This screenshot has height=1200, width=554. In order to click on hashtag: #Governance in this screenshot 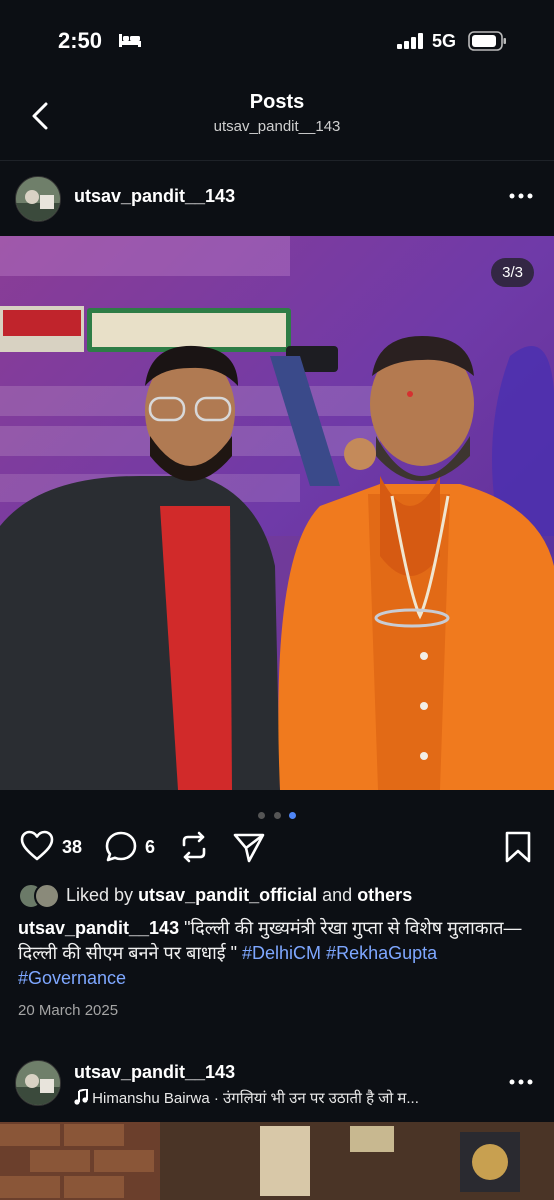, I will do `click(72, 978)`.